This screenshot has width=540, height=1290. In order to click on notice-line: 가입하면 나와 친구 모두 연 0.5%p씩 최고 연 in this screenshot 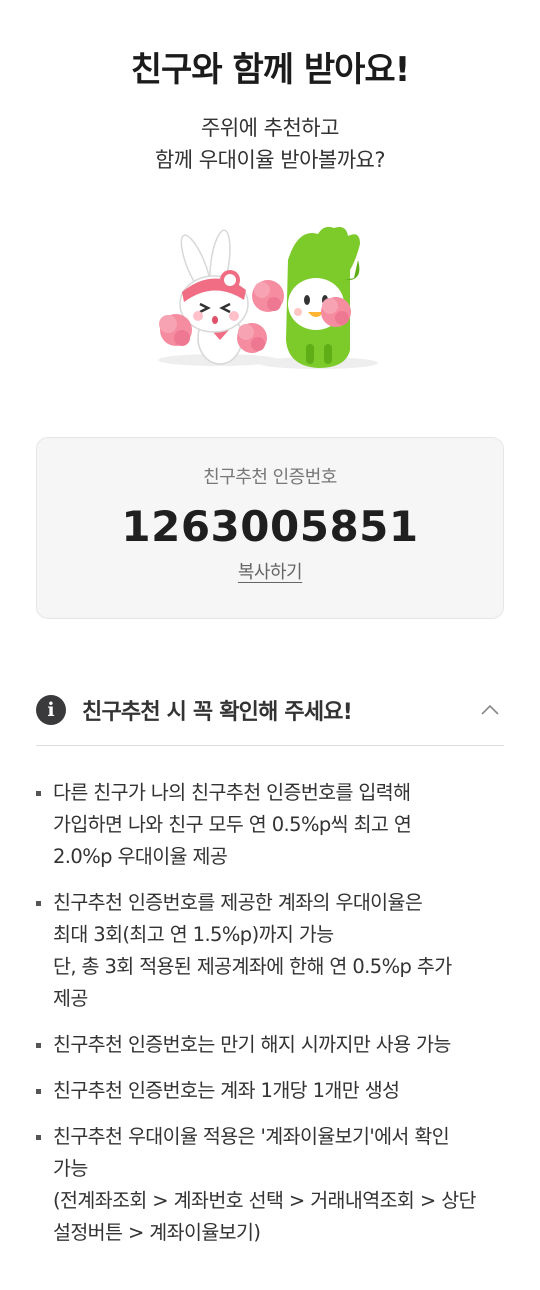, I will do `click(232, 824)`.